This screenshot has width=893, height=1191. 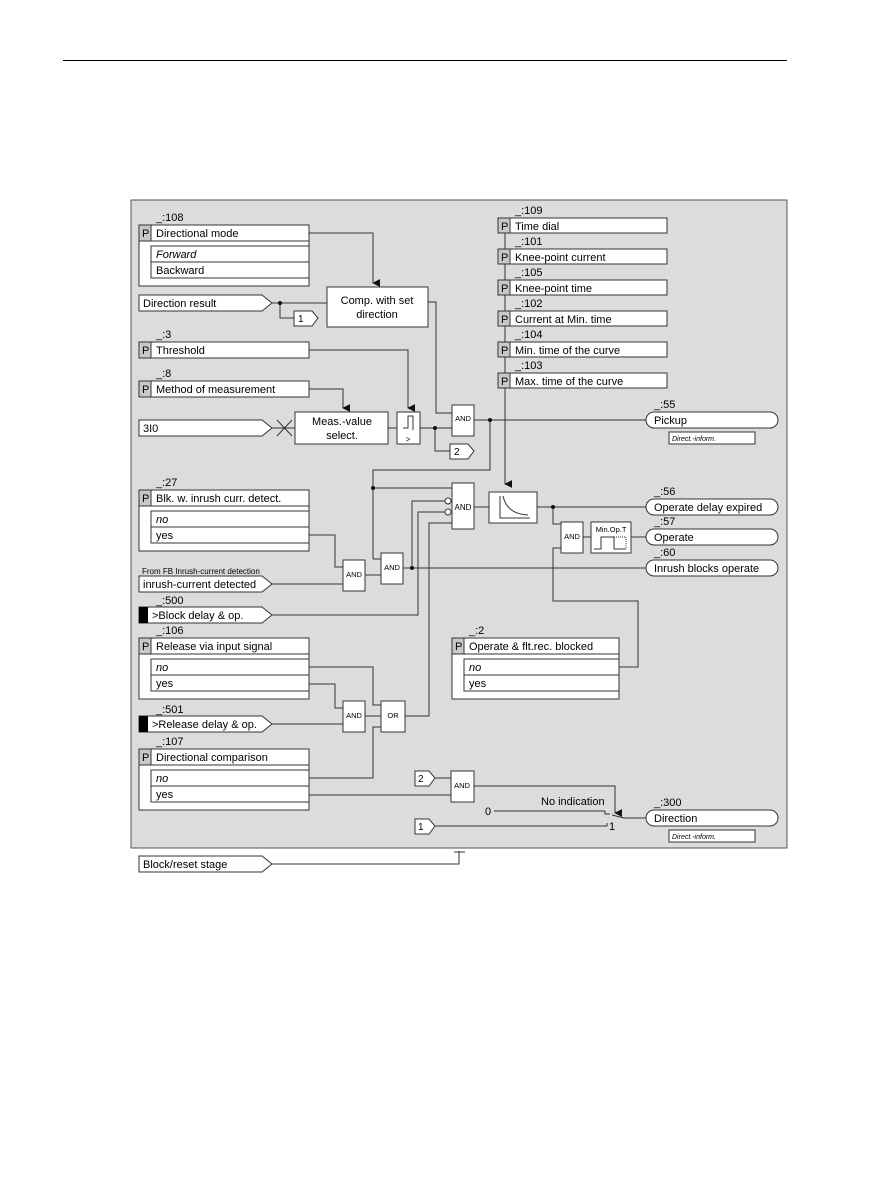 What do you see at coordinates (214, 647) in the screenshot?
I see `param-name: Release via input signal` at bounding box center [214, 647].